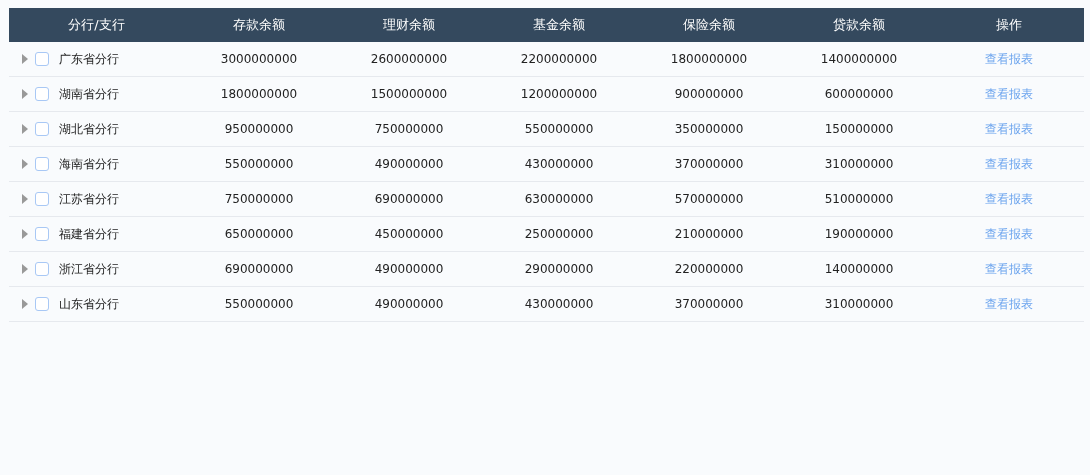 This screenshot has height=475, width=1090. Describe the element at coordinates (559, 234) in the screenshot. I see `table-cell-text: 250000000` at that location.